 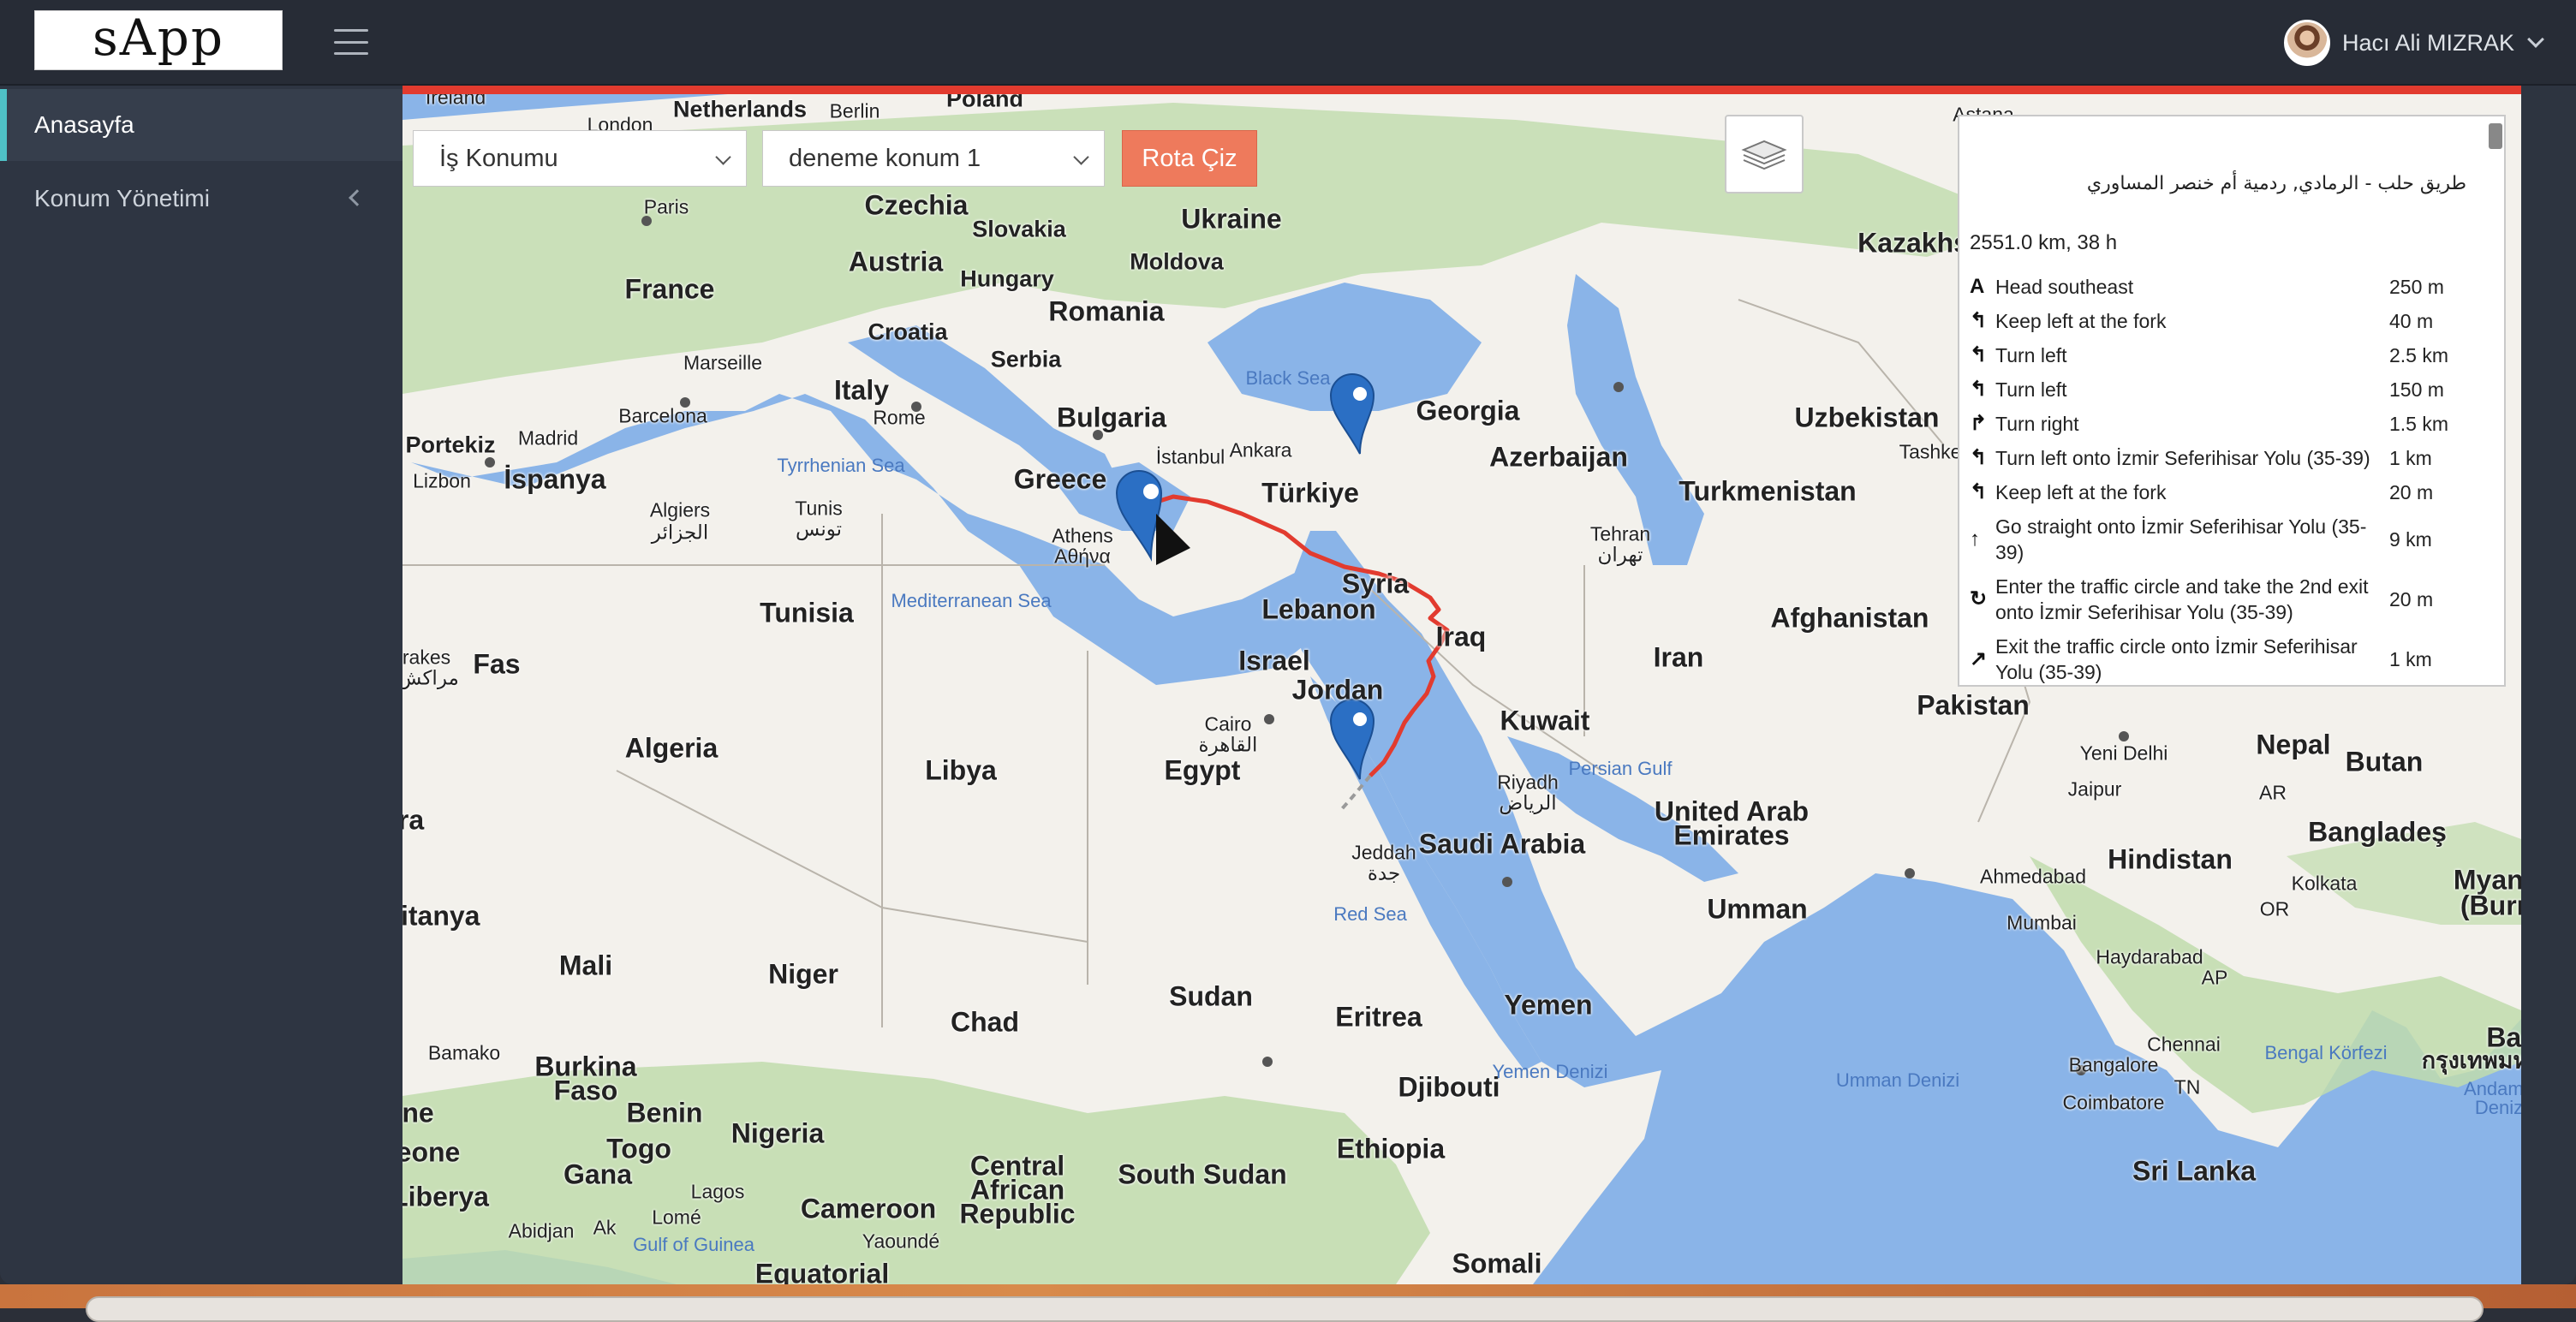 I want to click on map-label: Tunis, so click(x=819, y=509).